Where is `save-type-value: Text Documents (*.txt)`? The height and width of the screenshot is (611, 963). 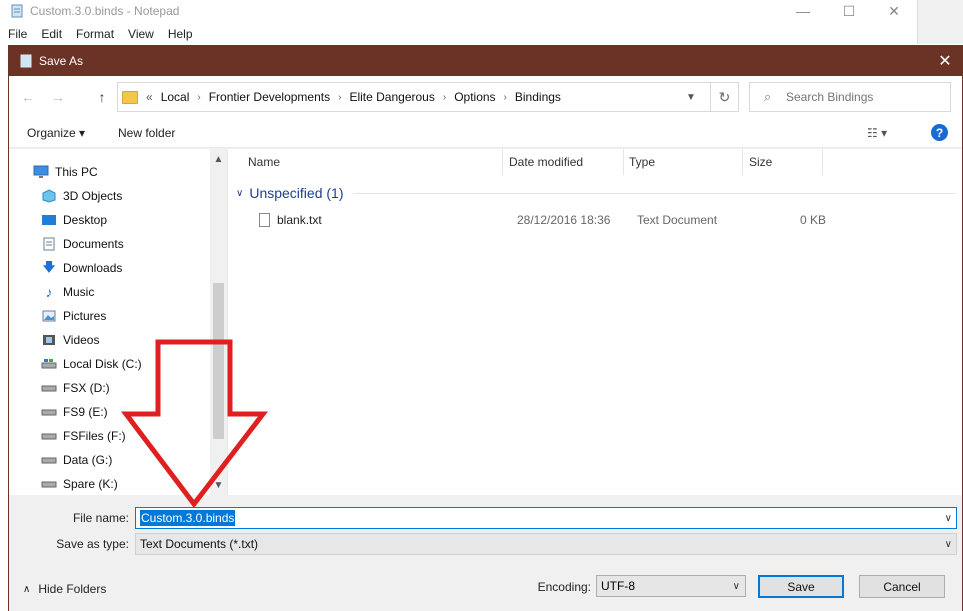
save-type-value: Text Documents (*.txt) is located at coordinates (199, 544).